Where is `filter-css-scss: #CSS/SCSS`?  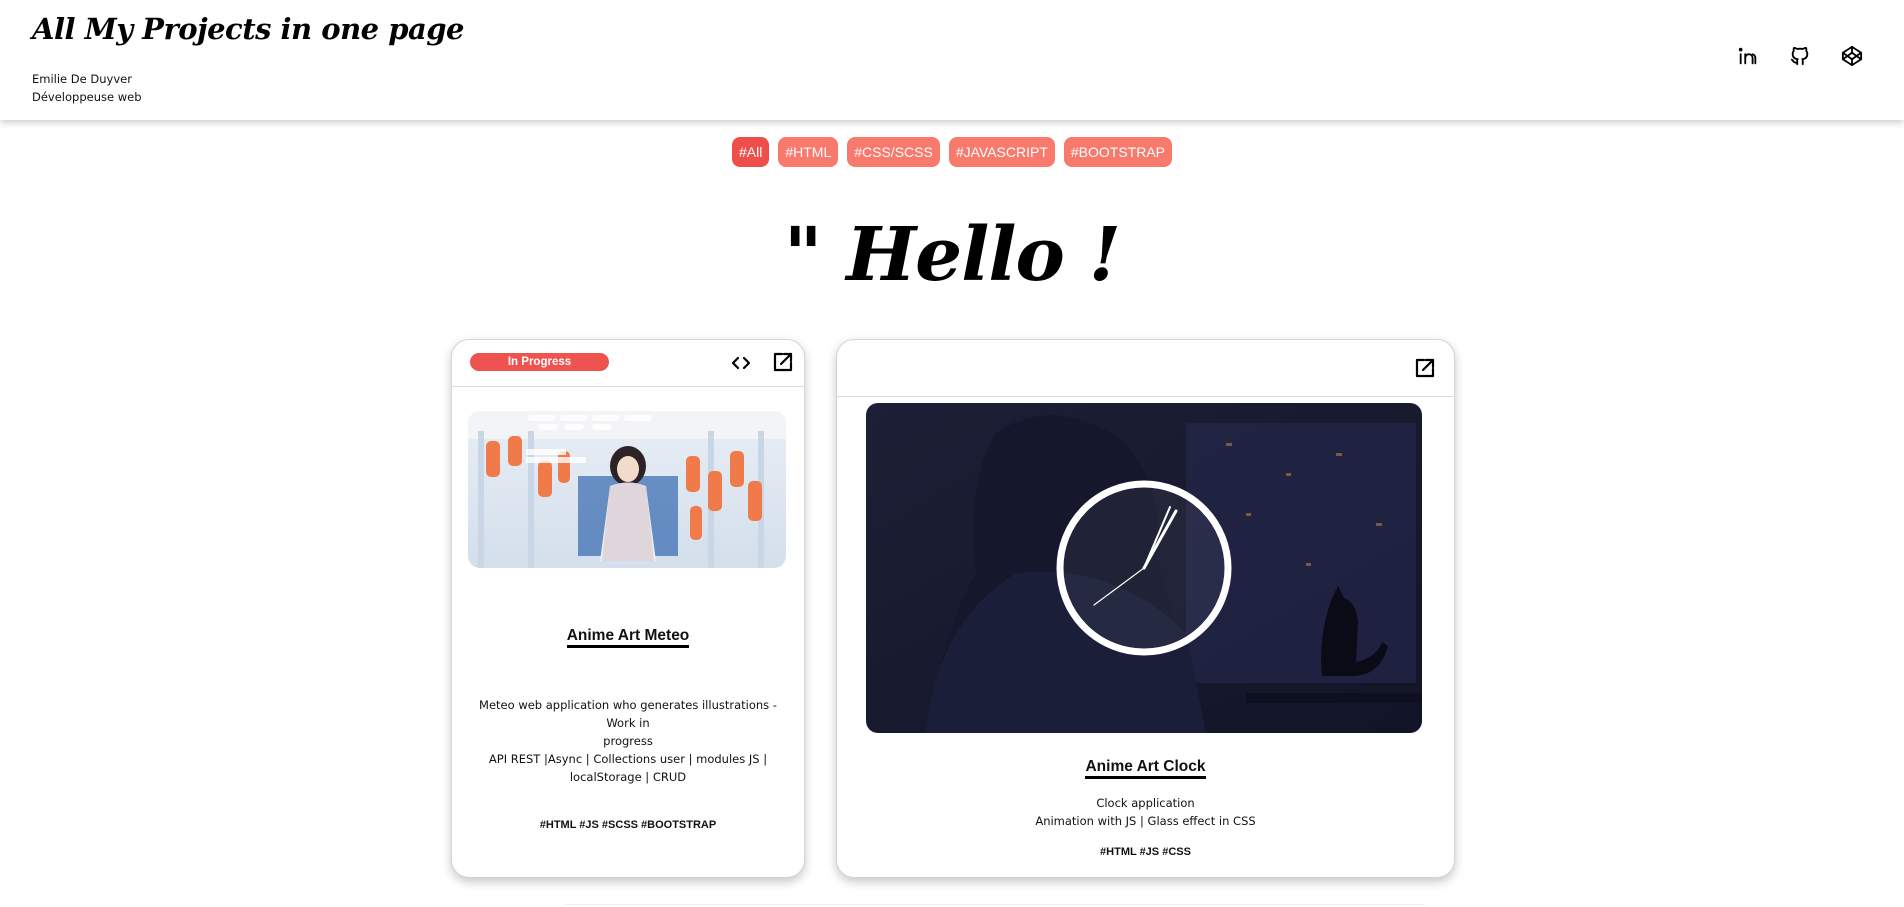
filter-css-scss: #CSS/SCSS is located at coordinates (893, 152).